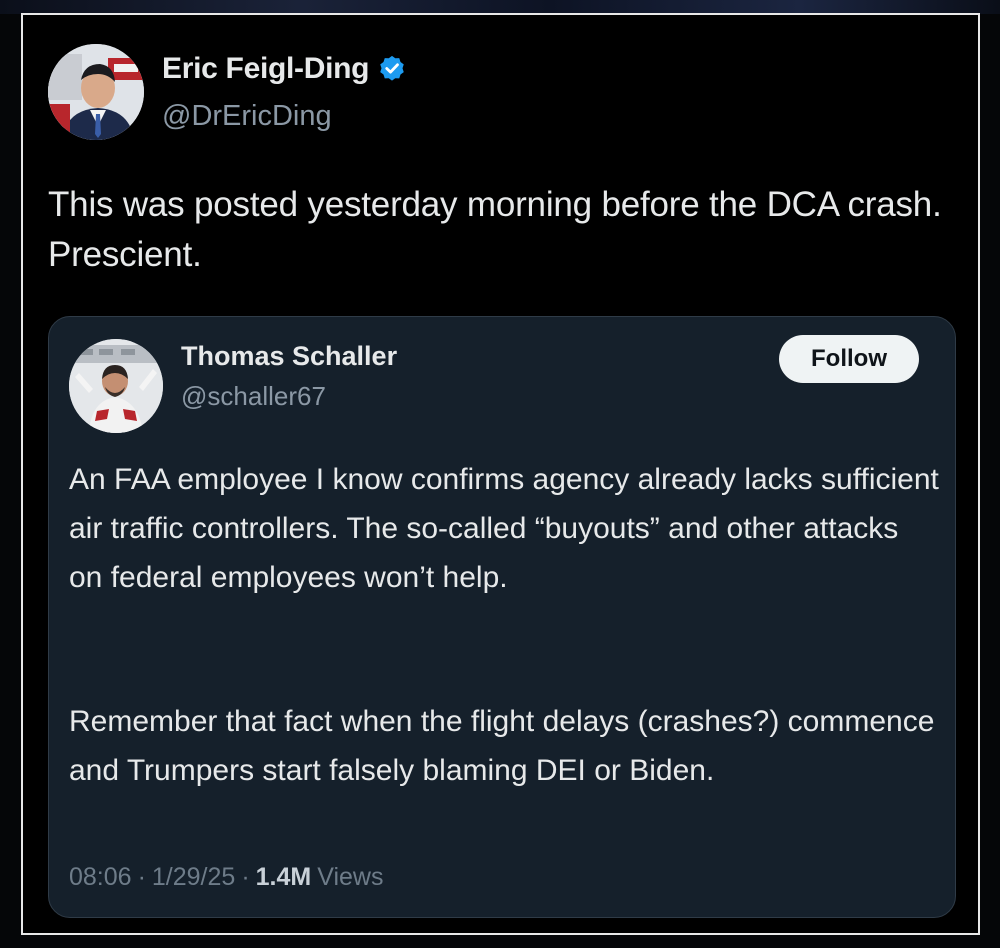 The width and height of the screenshot is (1000, 948). Describe the element at coordinates (350, 877) in the screenshot. I see `quoted-tweet-views-label: Views` at that location.